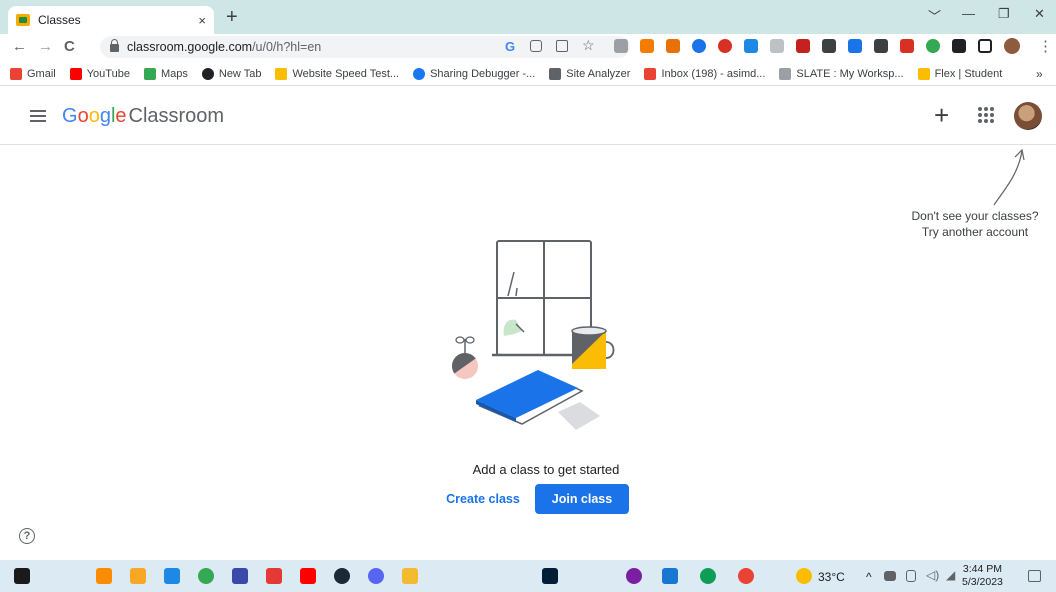 This screenshot has height=592, width=1056. Describe the element at coordinates (621, 46) in the screenshot. I see `extension-camera-icon` at that location.